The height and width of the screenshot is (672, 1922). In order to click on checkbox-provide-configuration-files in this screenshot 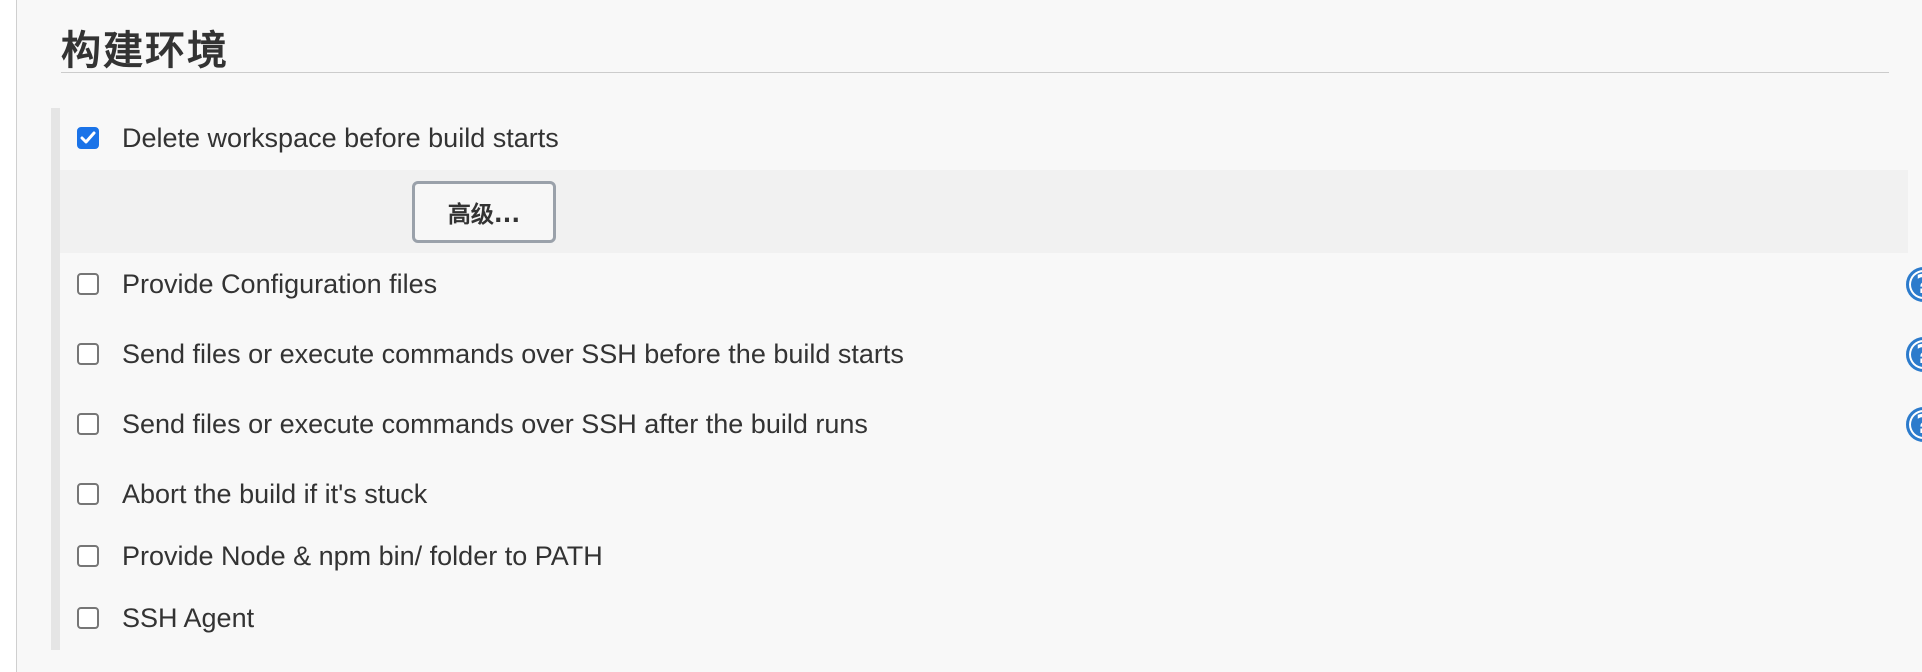, I will do `click(88, 284)`.